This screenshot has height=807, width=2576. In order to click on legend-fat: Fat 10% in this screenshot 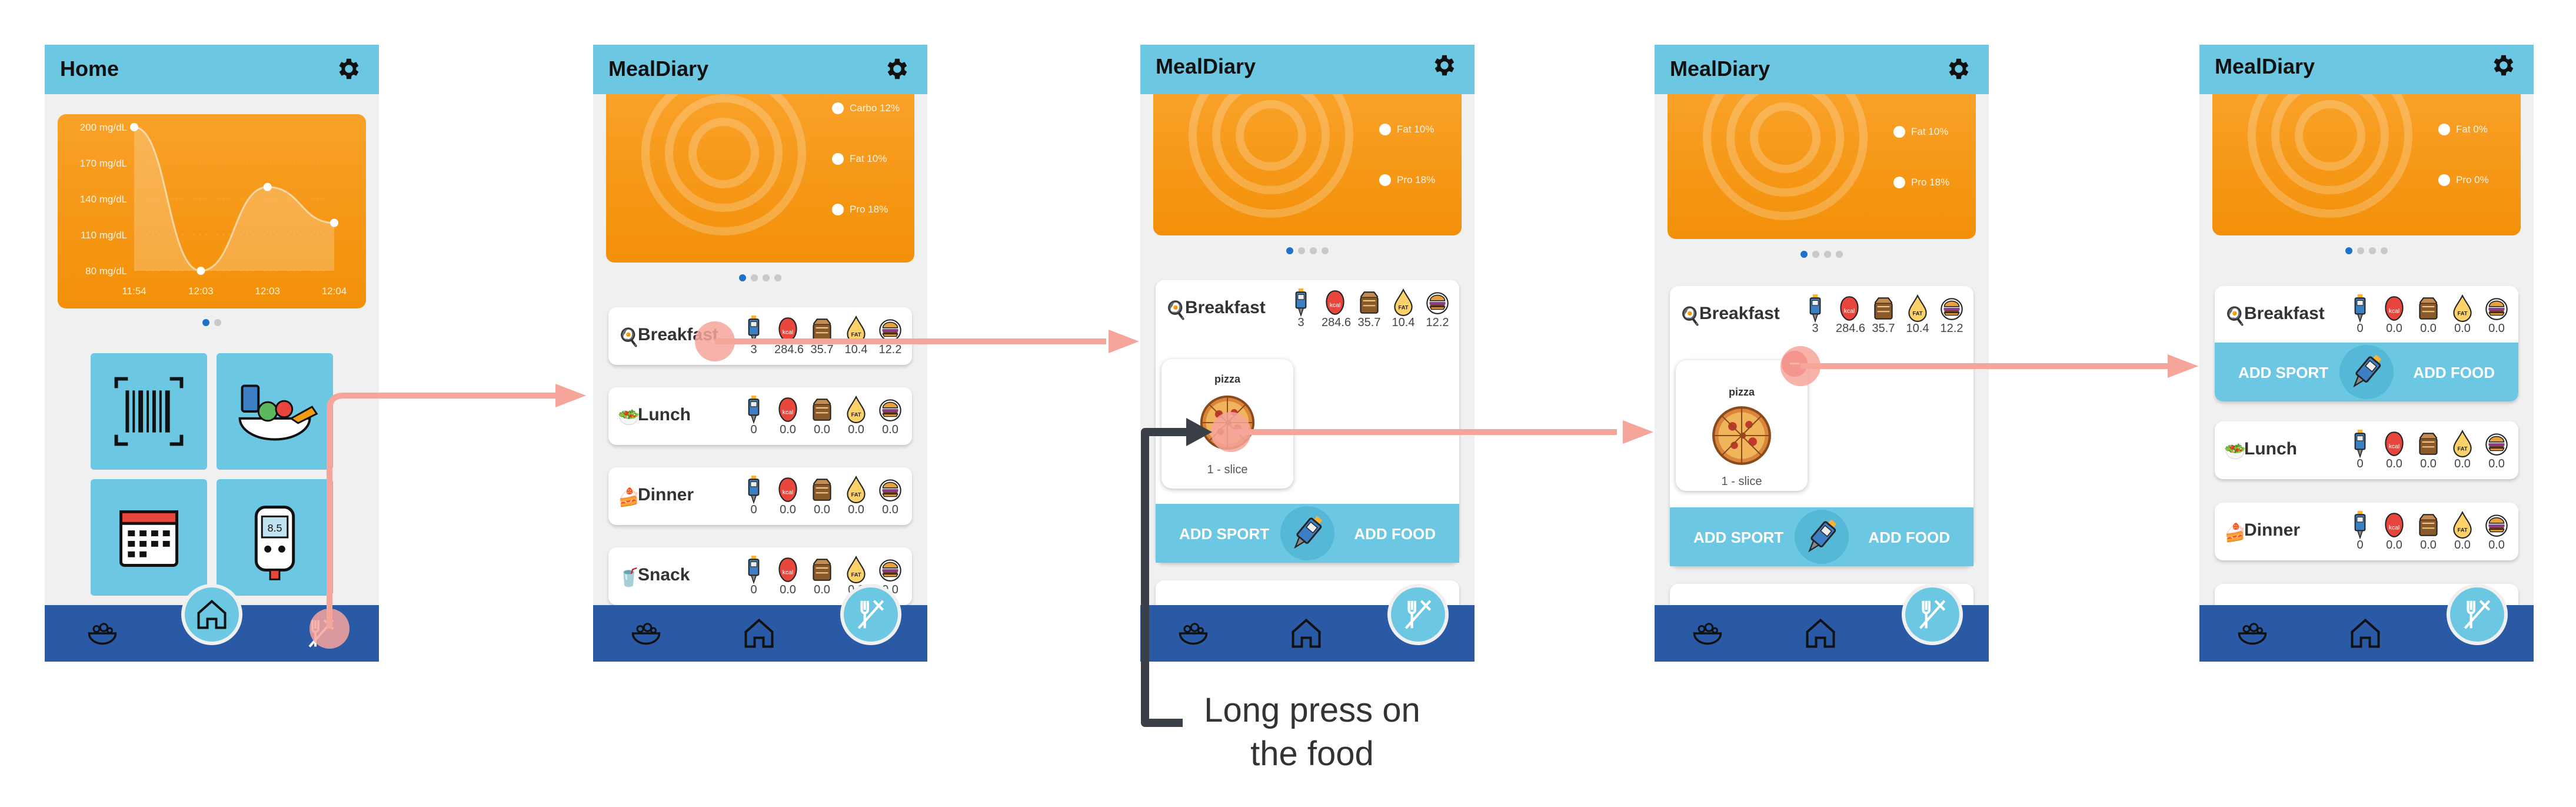, I will do `click(868, 158)`.